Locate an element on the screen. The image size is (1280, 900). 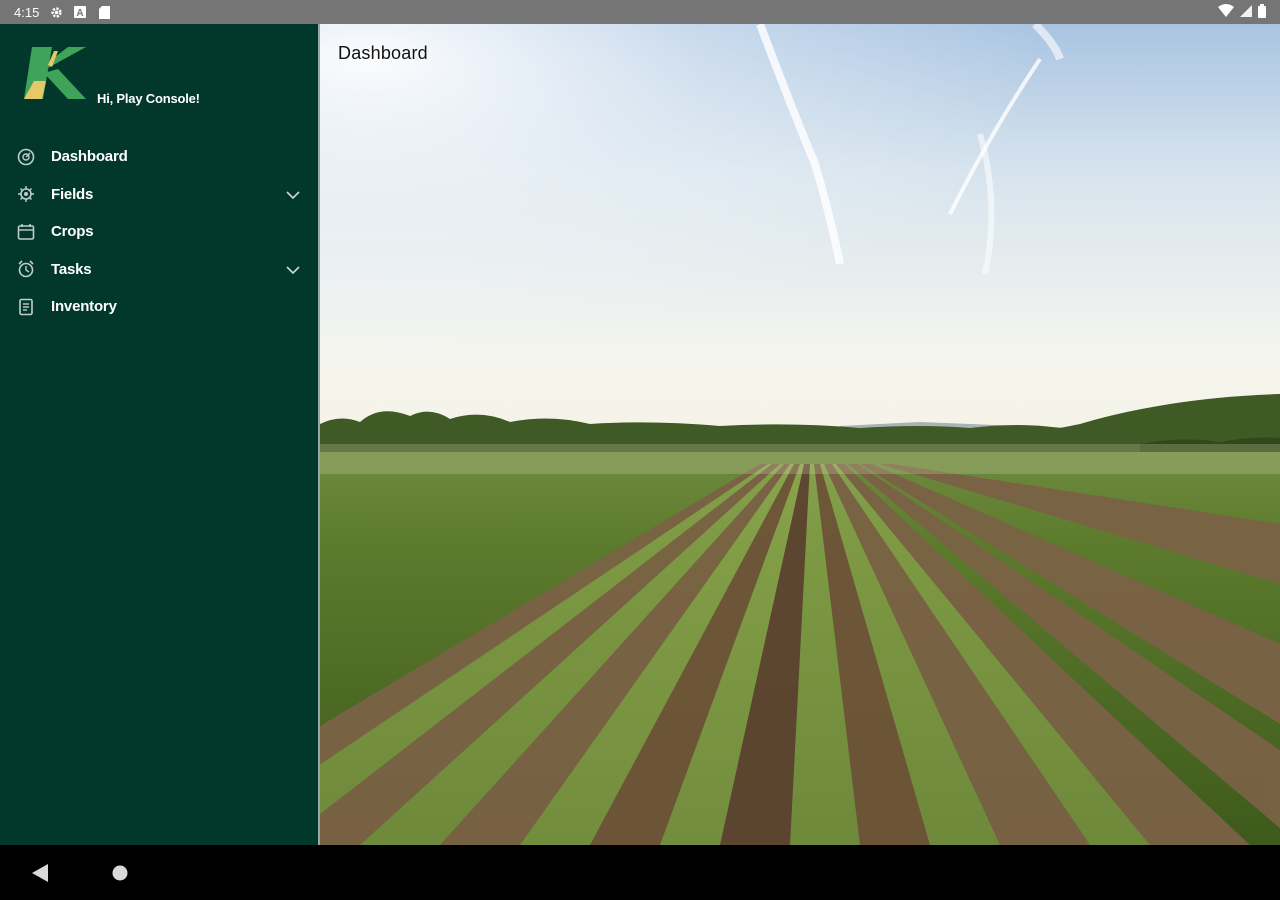
menu-item-fields: Fields is located at coordinates (159, 195).